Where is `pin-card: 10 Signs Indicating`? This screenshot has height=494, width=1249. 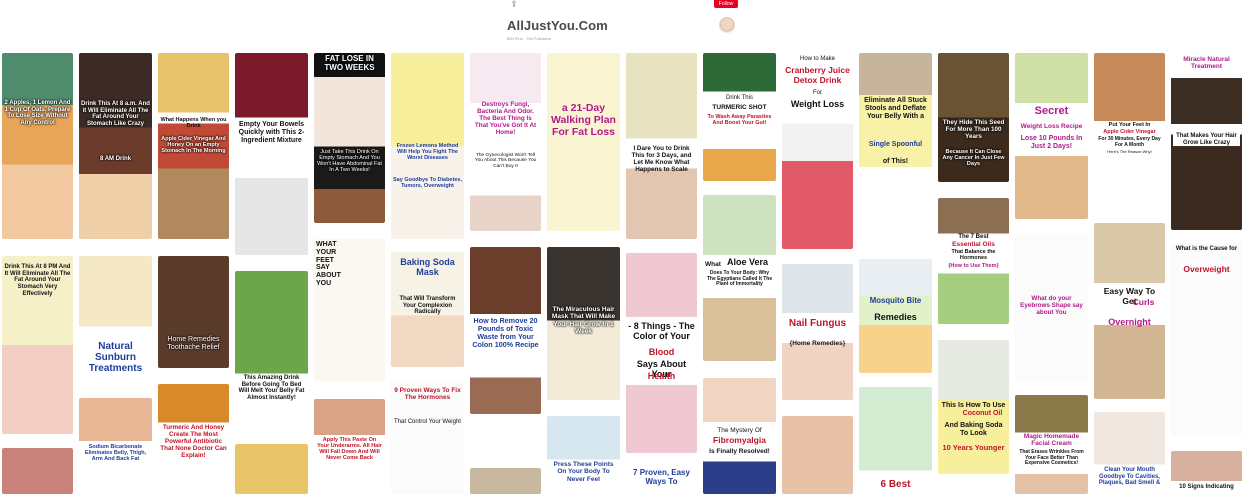 pin-card: 10 Signs Indicating is located at coordinates (1206, 472).